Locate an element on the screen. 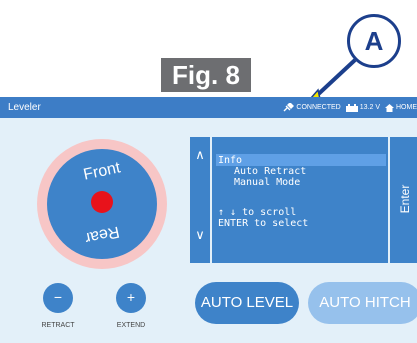 This screenshot has height=343, width=417. enter-button: Enter is located at coordinates (403, 200).